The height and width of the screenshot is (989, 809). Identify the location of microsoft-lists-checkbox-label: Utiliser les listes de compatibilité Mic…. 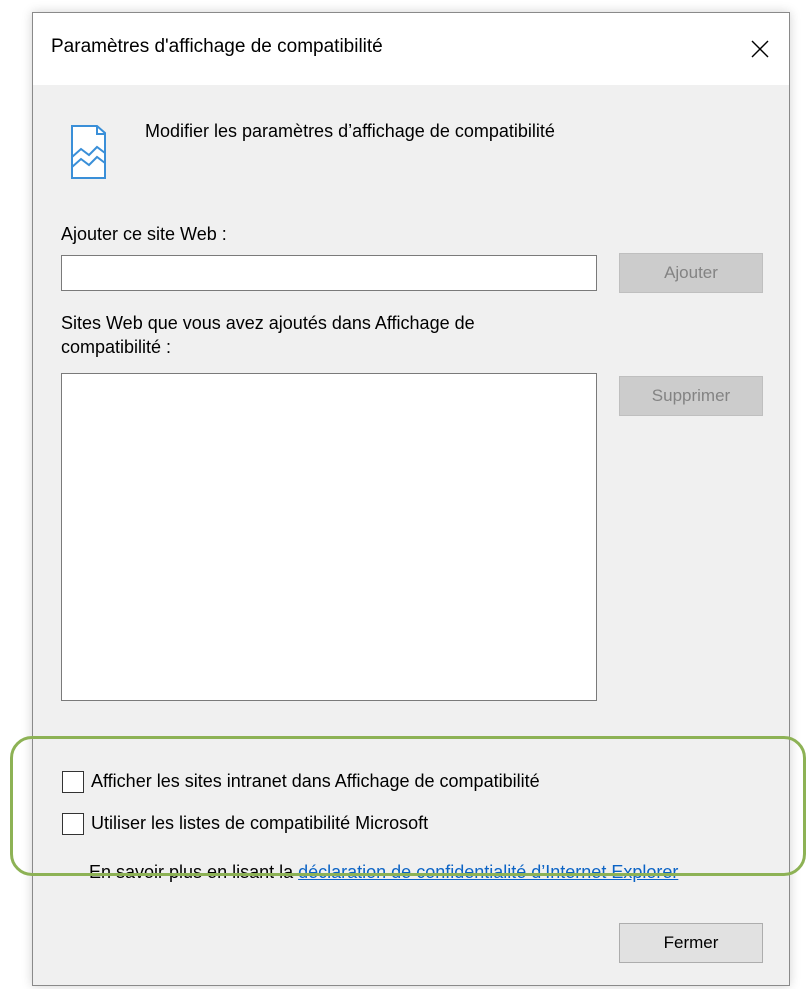
(259, 823).